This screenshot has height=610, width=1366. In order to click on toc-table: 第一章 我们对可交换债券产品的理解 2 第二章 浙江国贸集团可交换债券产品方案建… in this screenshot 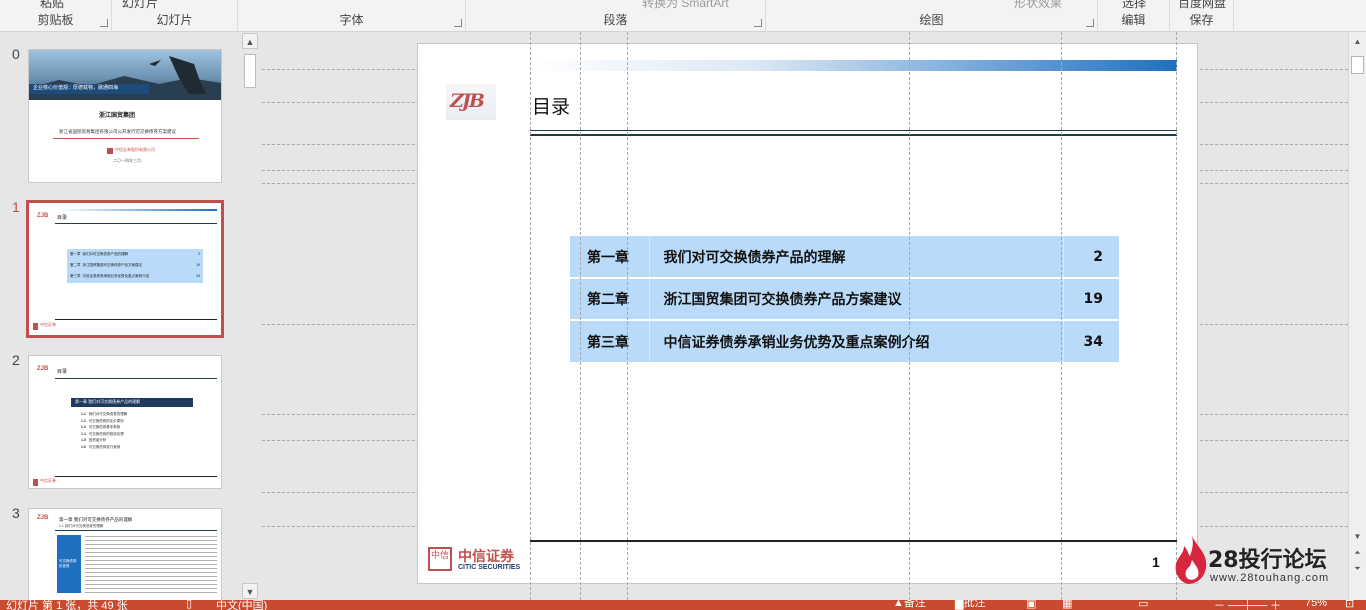, I will do `click(844, 299)`.